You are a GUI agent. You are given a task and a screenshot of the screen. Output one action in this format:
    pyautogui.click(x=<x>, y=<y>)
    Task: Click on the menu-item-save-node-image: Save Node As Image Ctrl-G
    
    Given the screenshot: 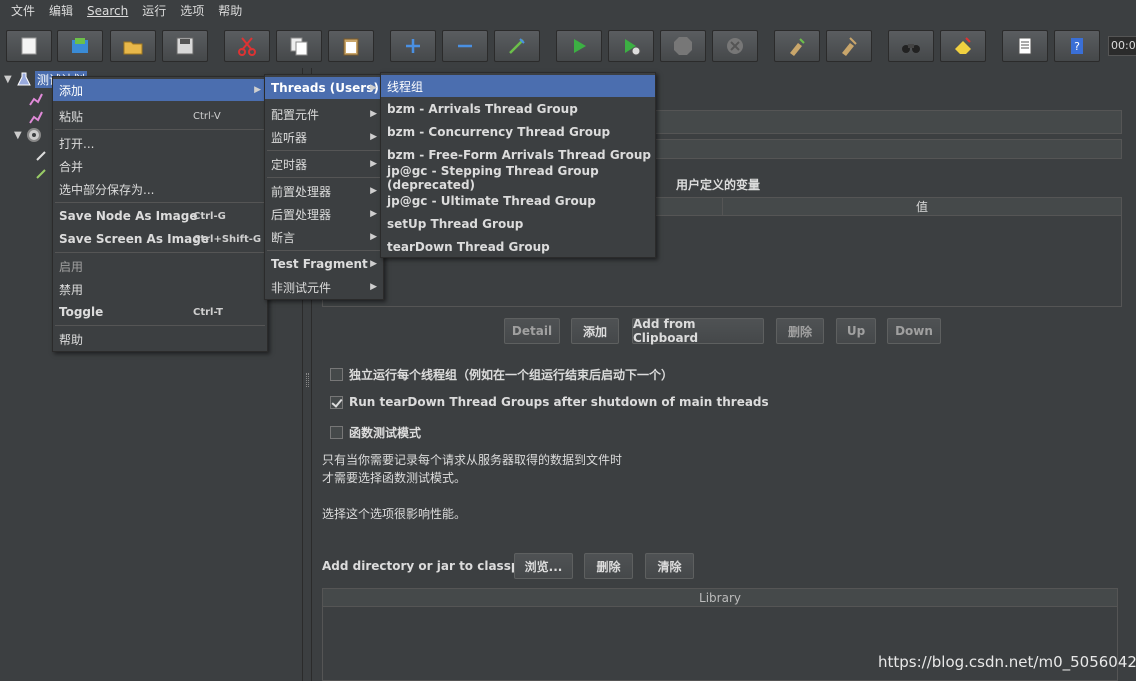 What is the action you would take?
    pyautogui.click(x=160, y=216)
    